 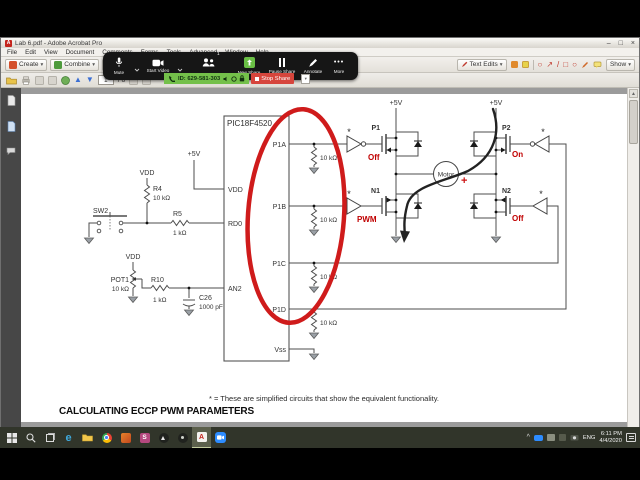 I want to click on c26-value: 1000 pF, so click(x=211, y=307).